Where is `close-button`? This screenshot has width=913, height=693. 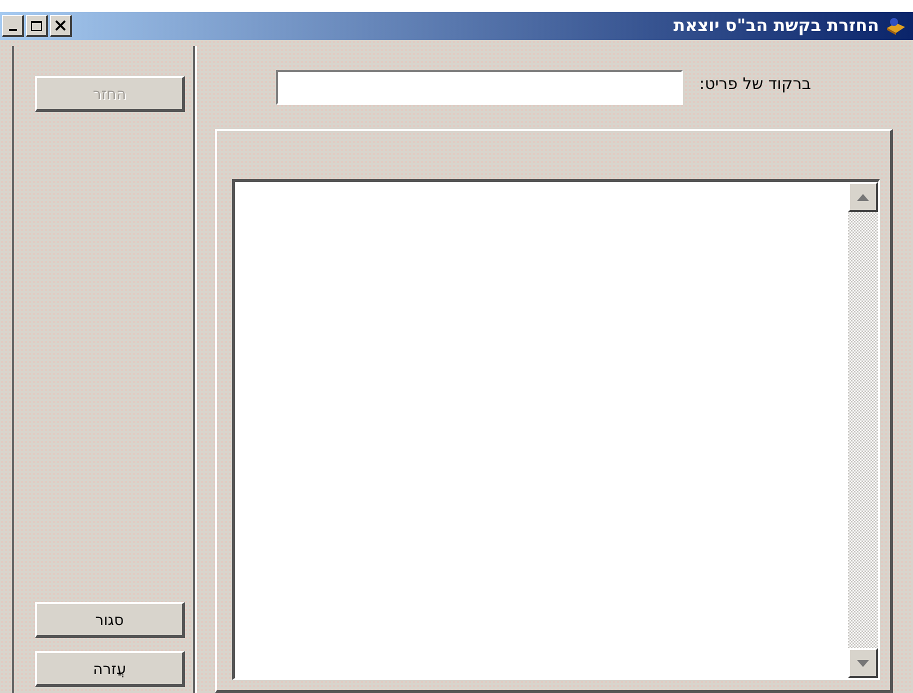 close-button is located at coordinates (61, 26).